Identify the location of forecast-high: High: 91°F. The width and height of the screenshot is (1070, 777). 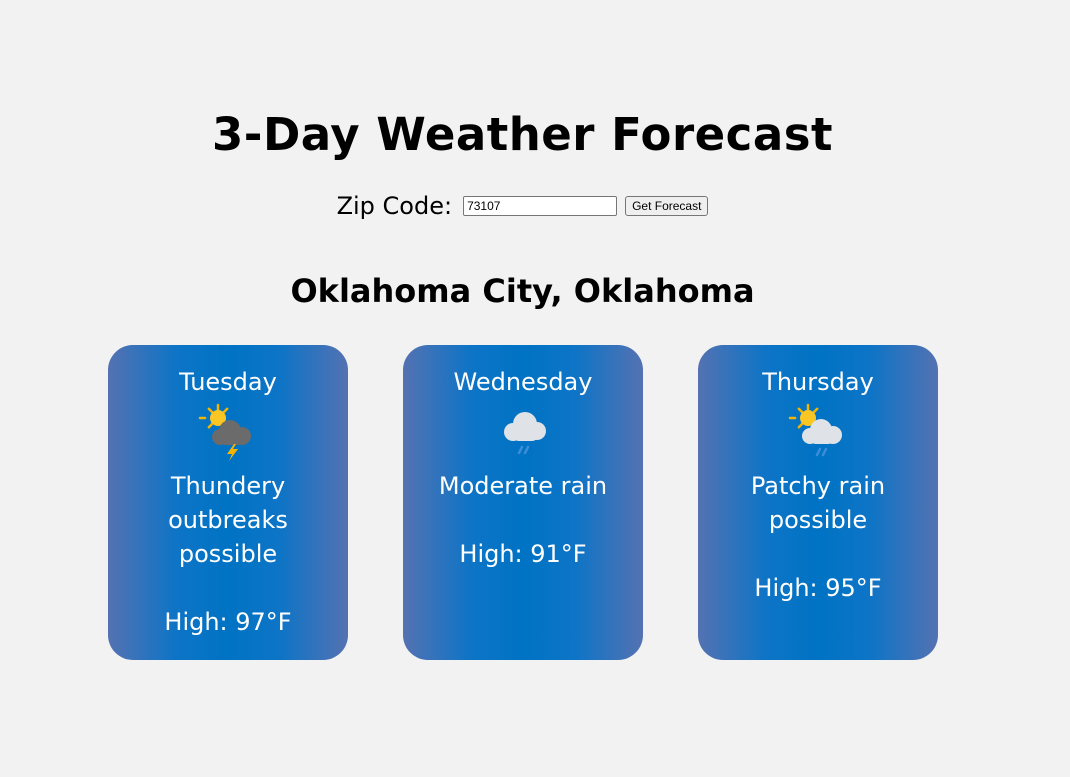
(523, 554).